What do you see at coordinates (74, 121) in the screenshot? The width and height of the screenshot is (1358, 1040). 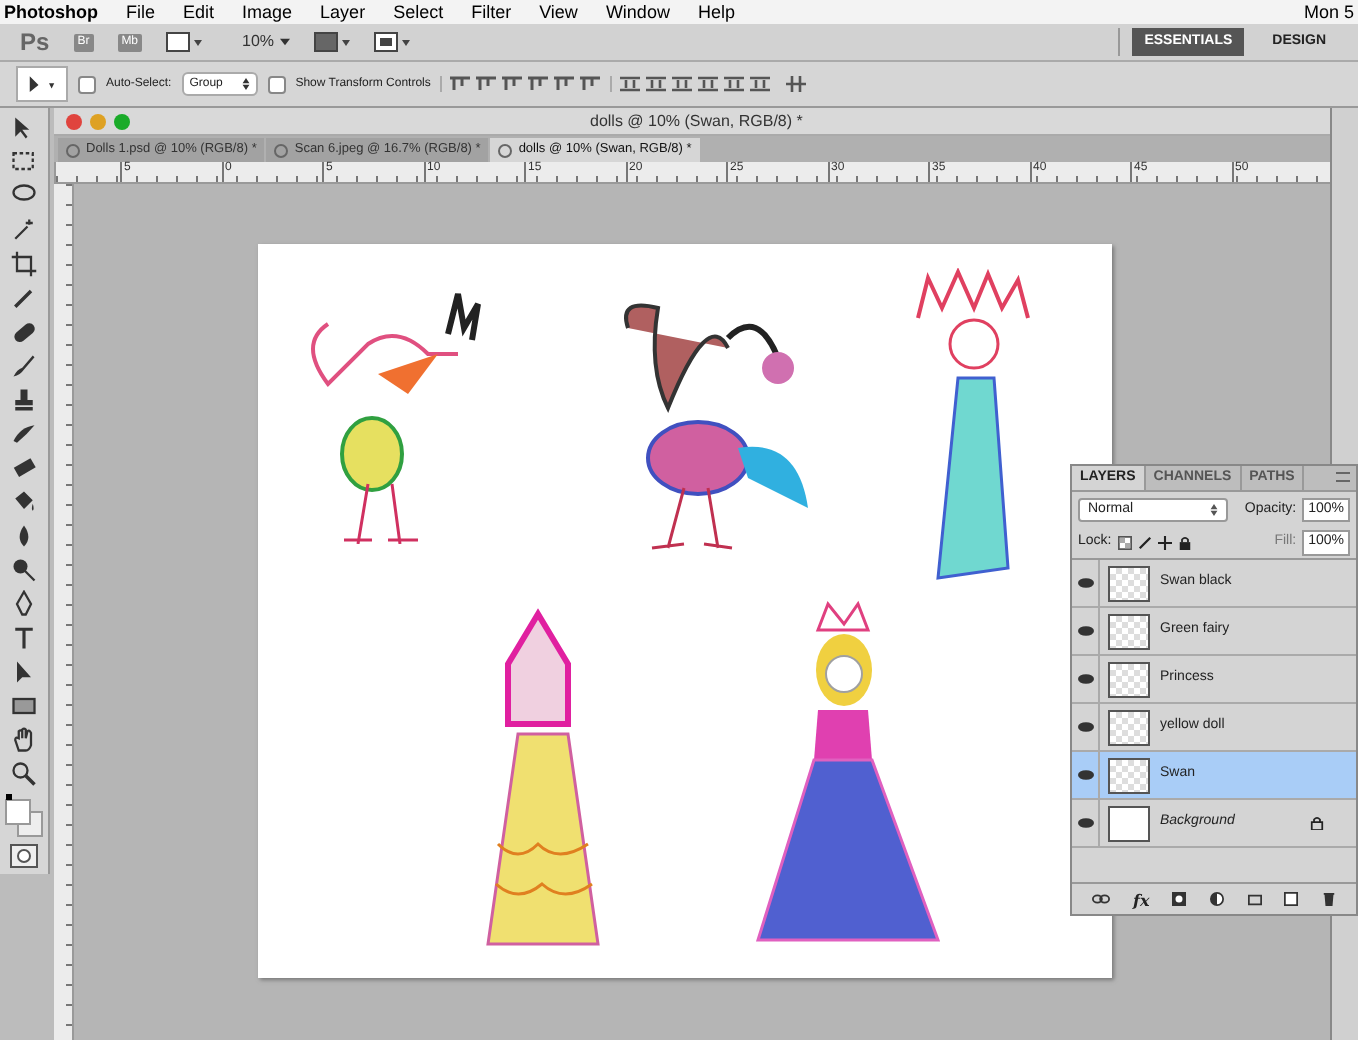 I see `close-window-button` at bounding box center [74, 121].